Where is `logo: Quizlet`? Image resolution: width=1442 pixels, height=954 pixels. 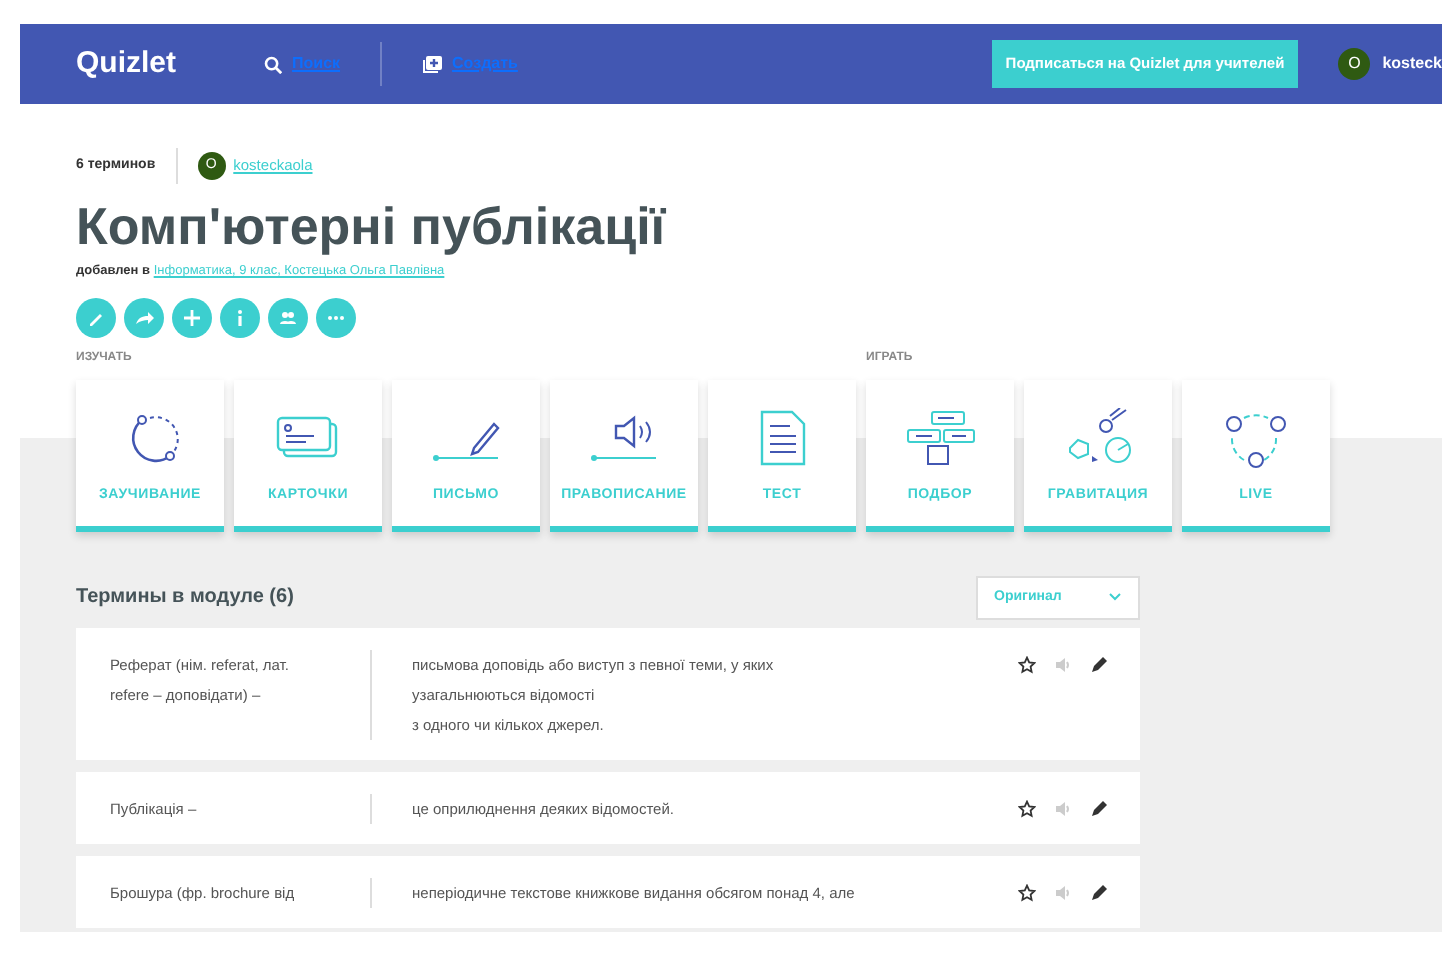 logo: Quizlet is located at coordinates (126, 64).